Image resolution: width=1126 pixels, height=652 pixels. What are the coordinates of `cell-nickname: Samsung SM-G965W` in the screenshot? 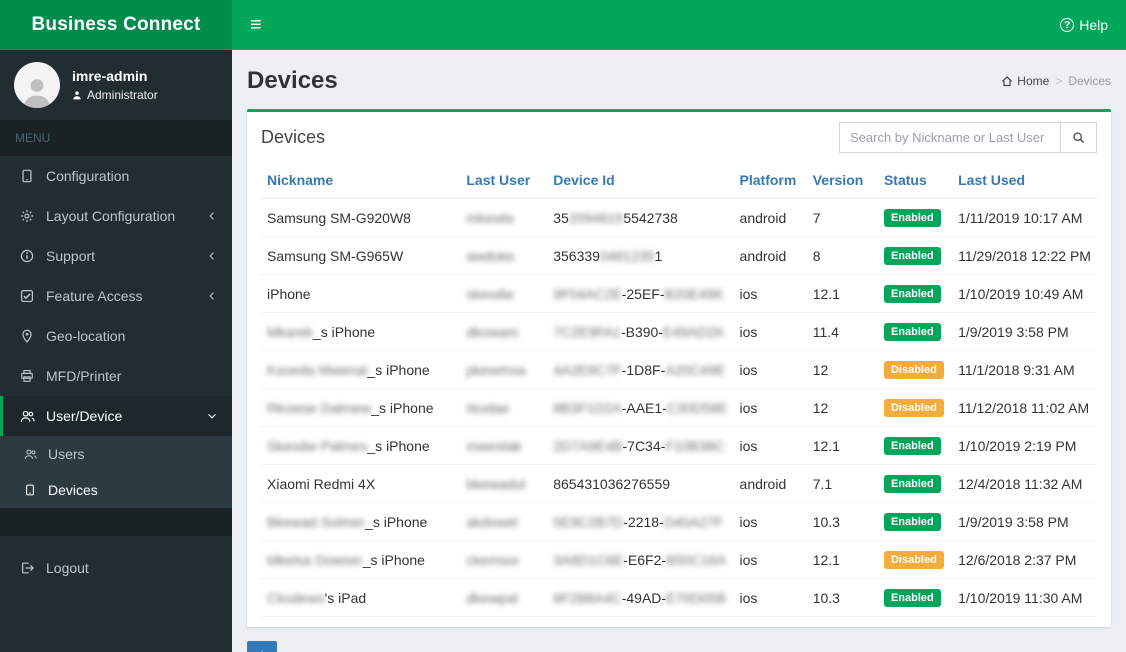 It's located at (361, 255).